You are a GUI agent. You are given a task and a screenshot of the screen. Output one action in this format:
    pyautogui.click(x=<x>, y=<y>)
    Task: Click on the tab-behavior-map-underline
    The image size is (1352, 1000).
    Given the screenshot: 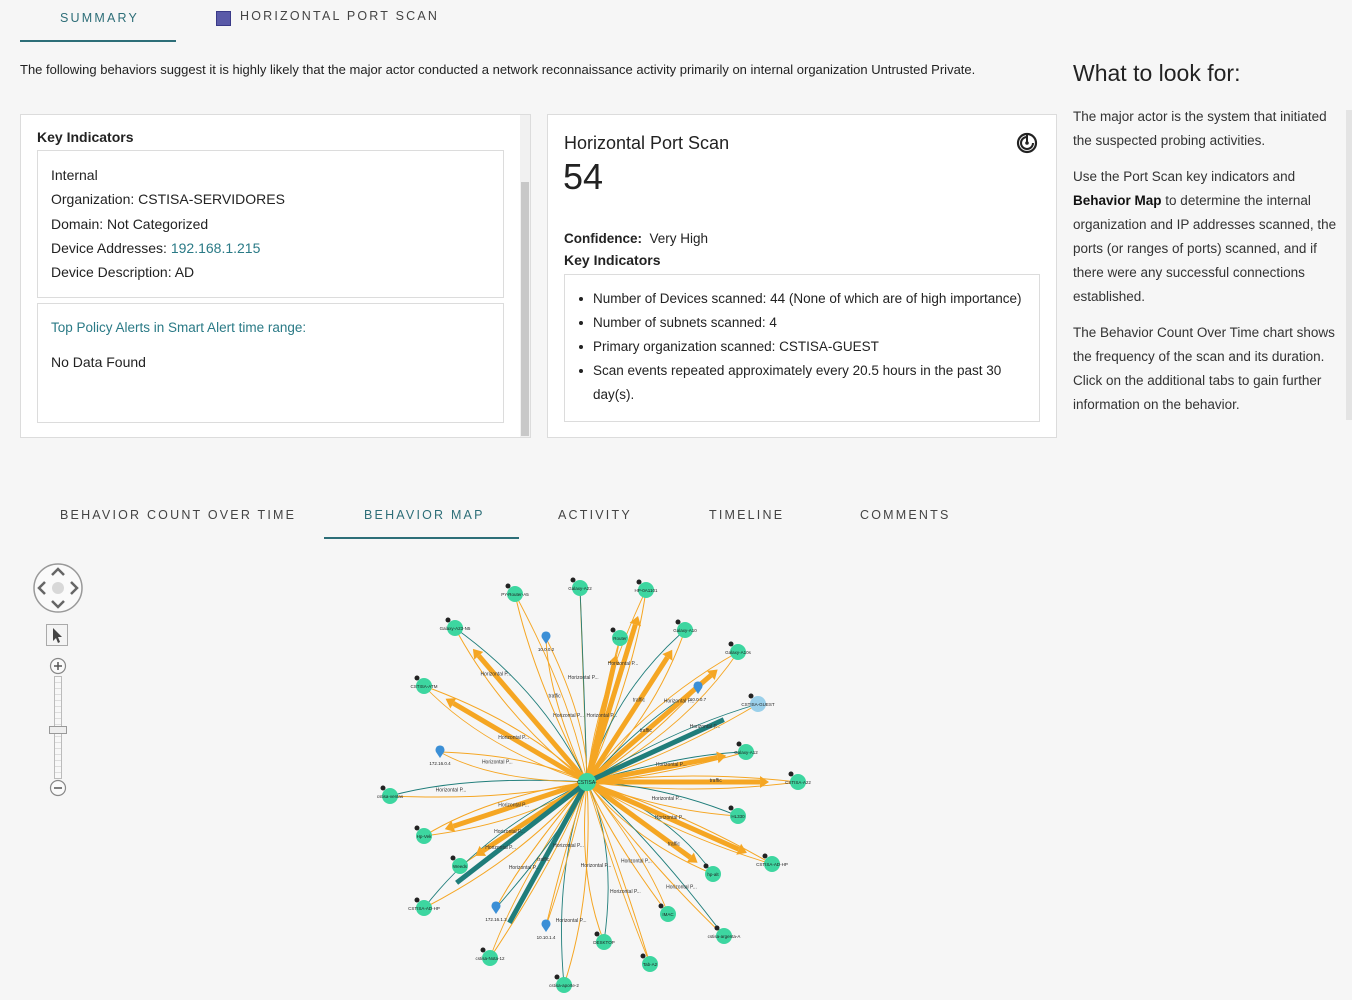 What is the action you would take?
    pyautogui.click(x=421, y=538)
    